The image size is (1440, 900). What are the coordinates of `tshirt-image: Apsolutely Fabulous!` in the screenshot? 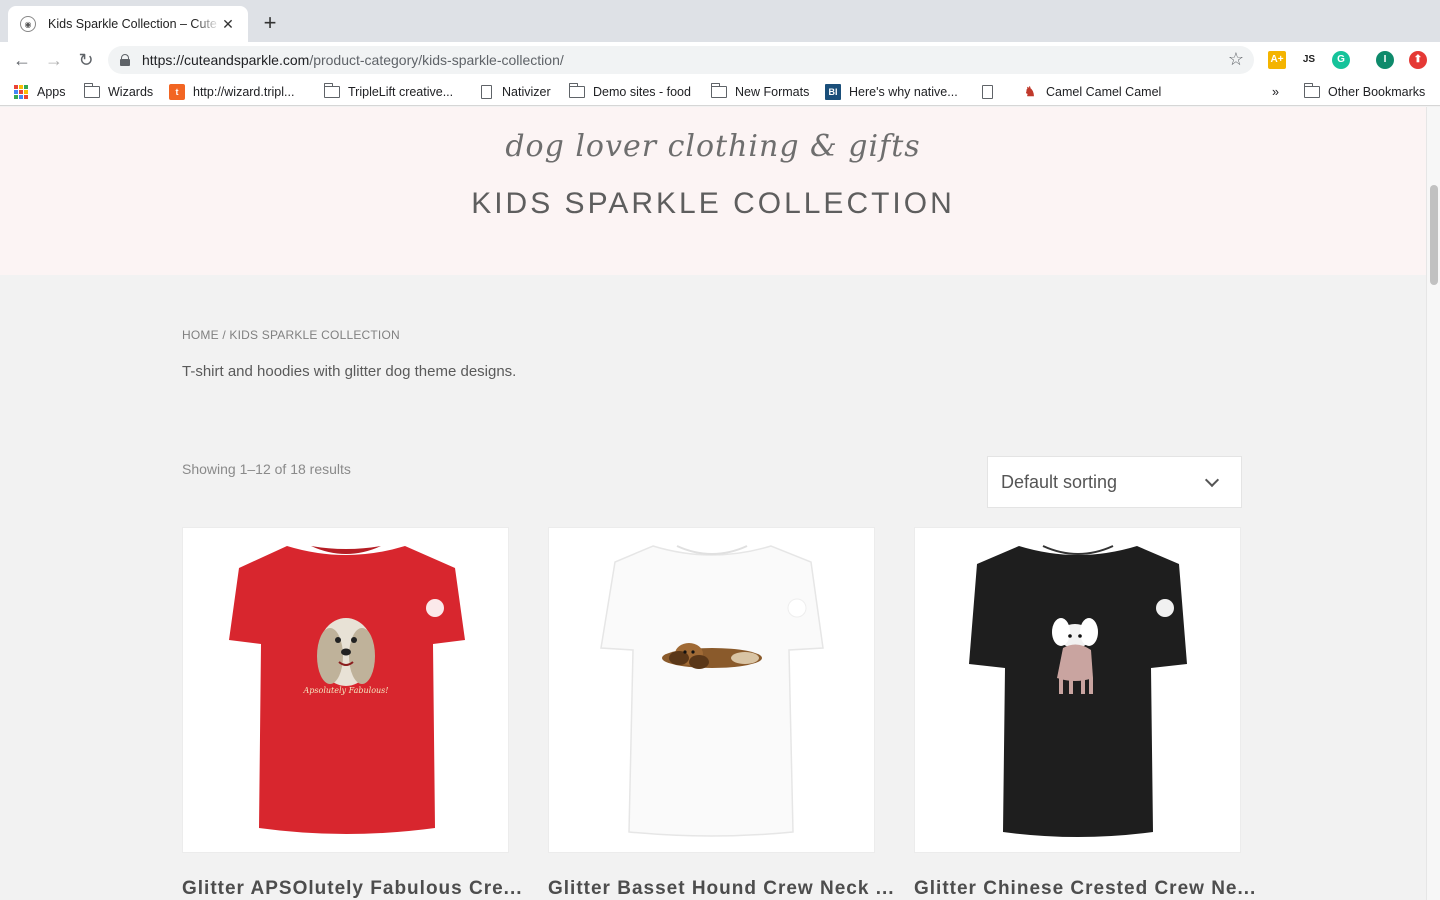 It's located at (347, 690).